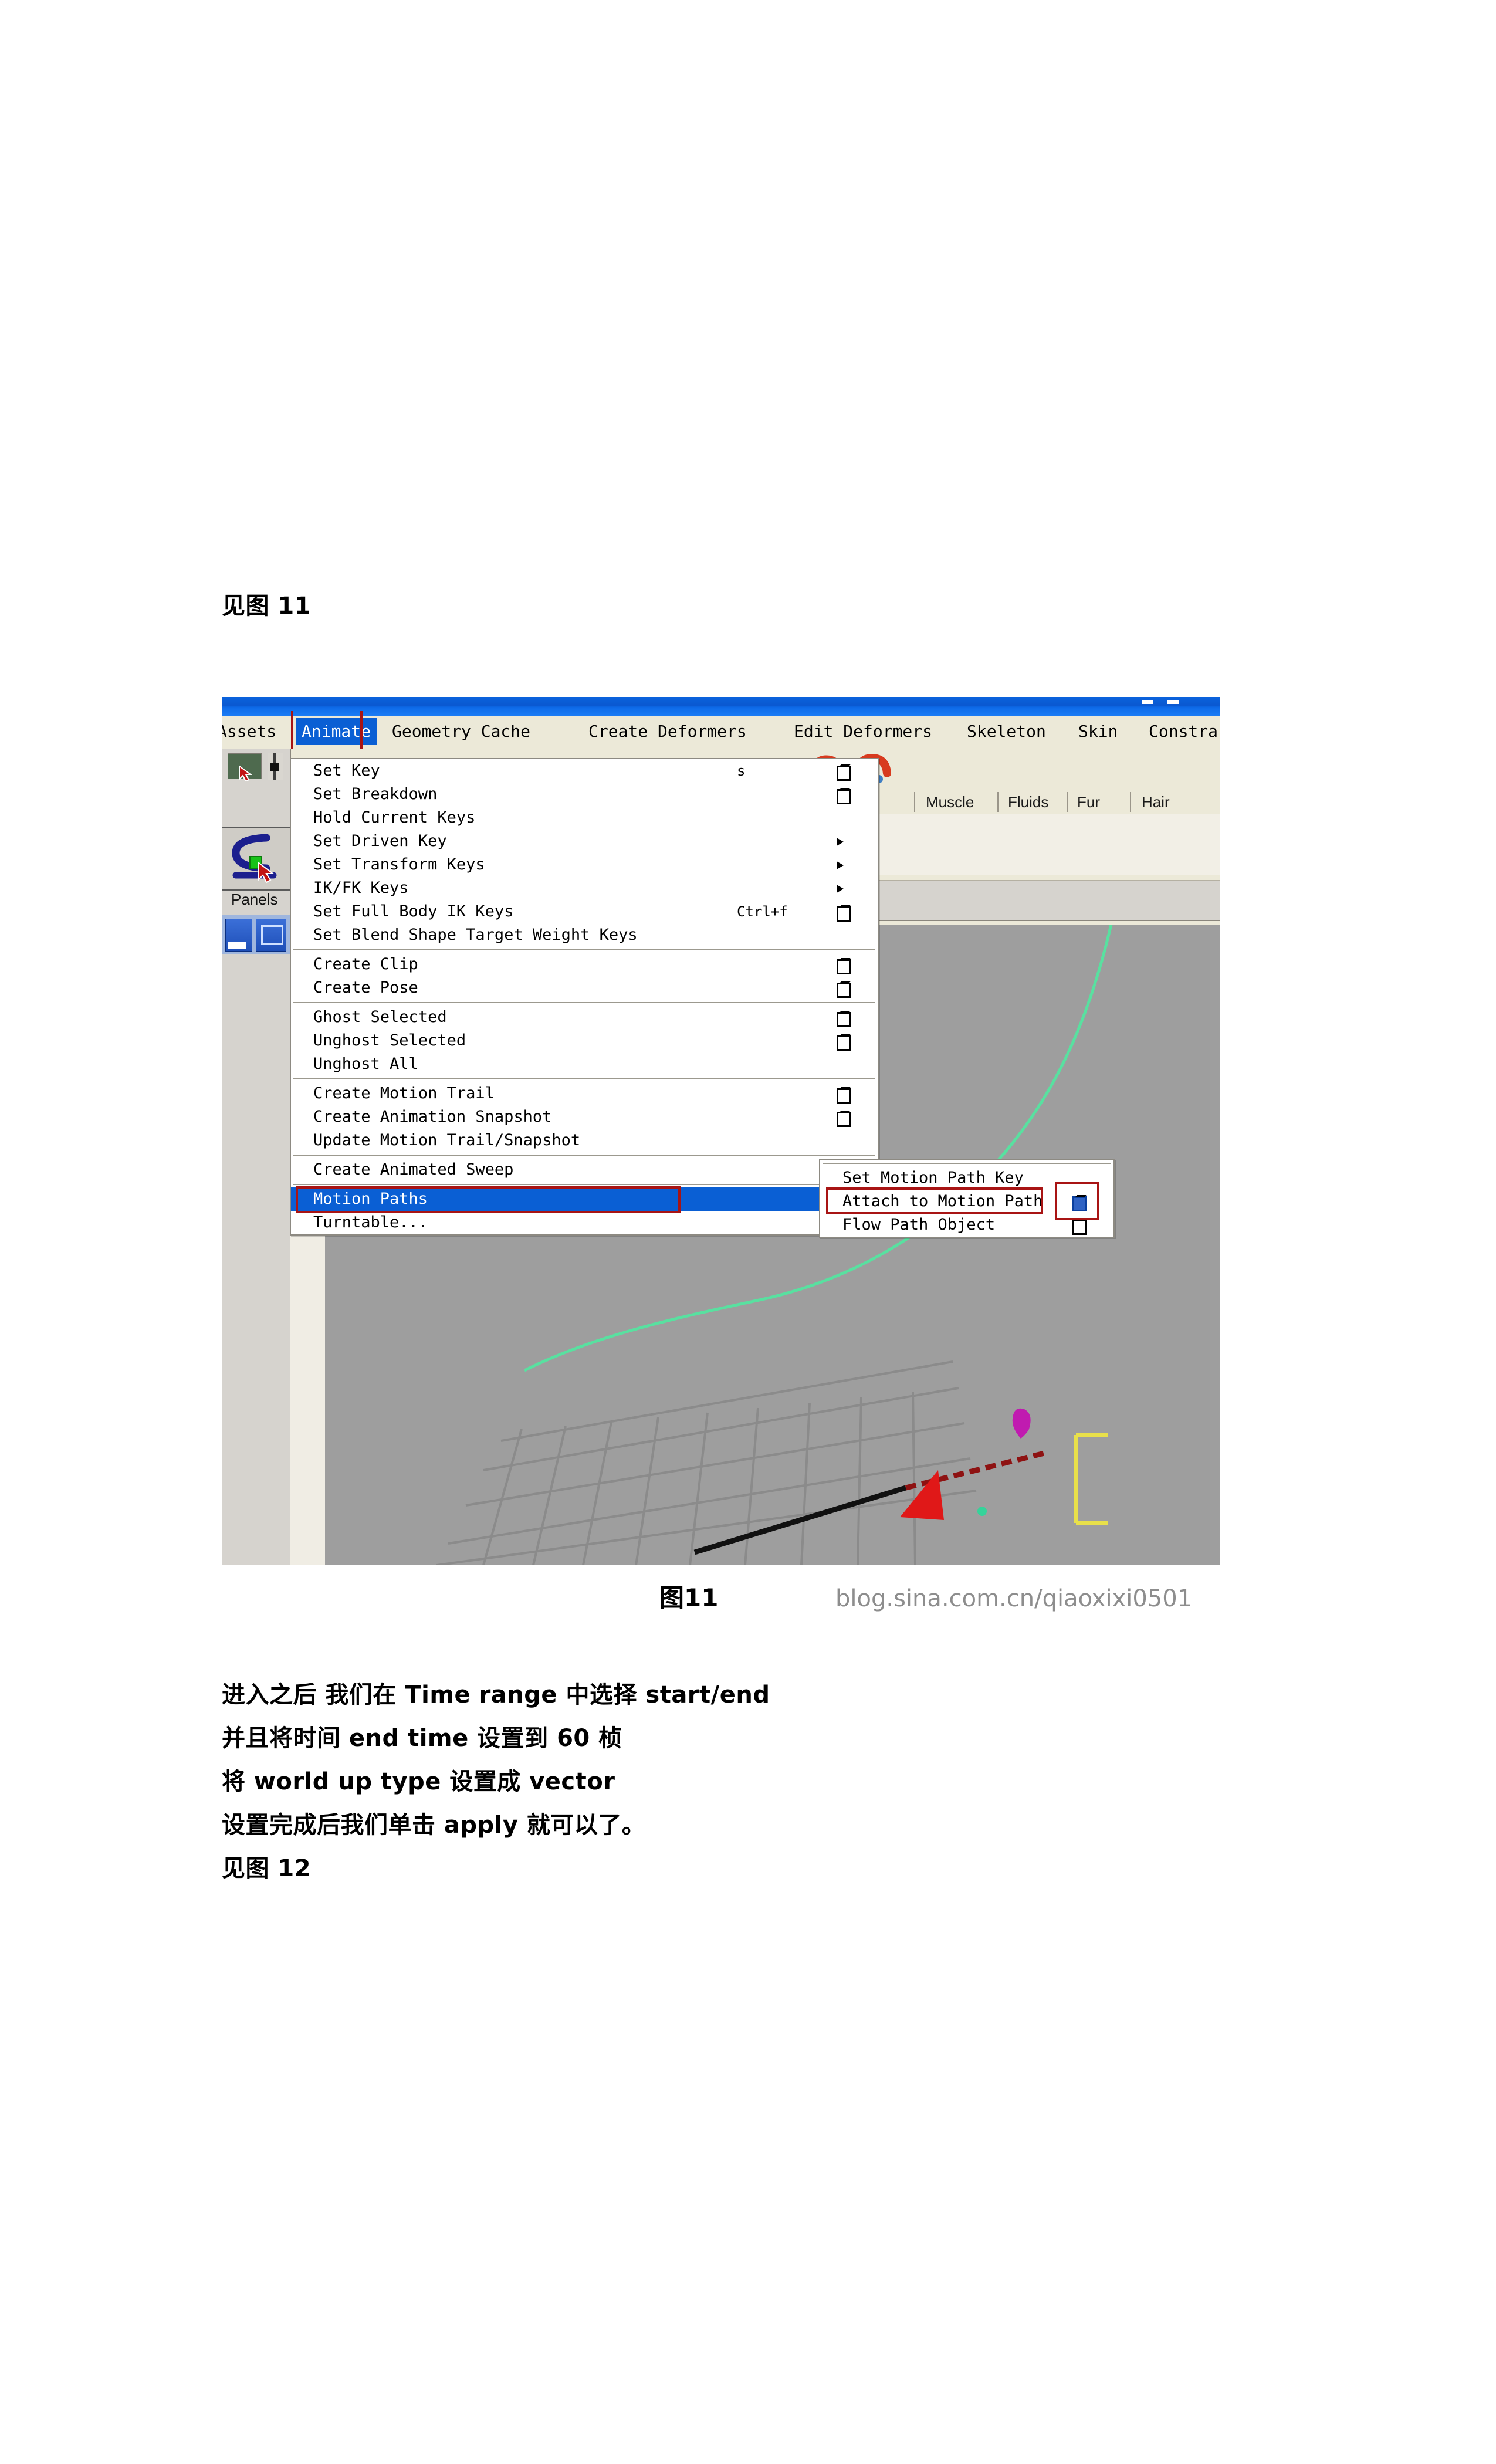 This screenshot has width=1496, height=2464. What do you see at coordinates (689, 1597) in the screenshot?
I see `figure-caption: 图11` at bounding box center [689, 1597].